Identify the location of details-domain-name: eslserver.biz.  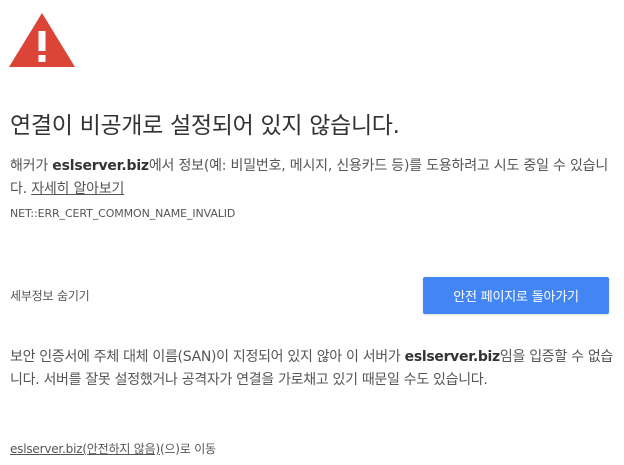
(452, 357).